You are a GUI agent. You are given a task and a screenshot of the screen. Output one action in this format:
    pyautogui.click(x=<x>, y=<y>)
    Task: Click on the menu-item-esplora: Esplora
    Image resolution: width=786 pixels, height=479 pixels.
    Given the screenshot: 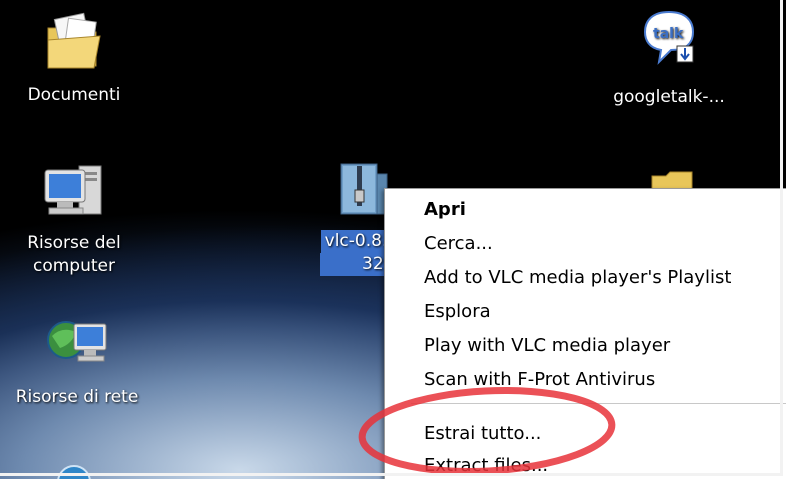 What is the action you would take?
    pyautogui.click(x=457, y=311)
    